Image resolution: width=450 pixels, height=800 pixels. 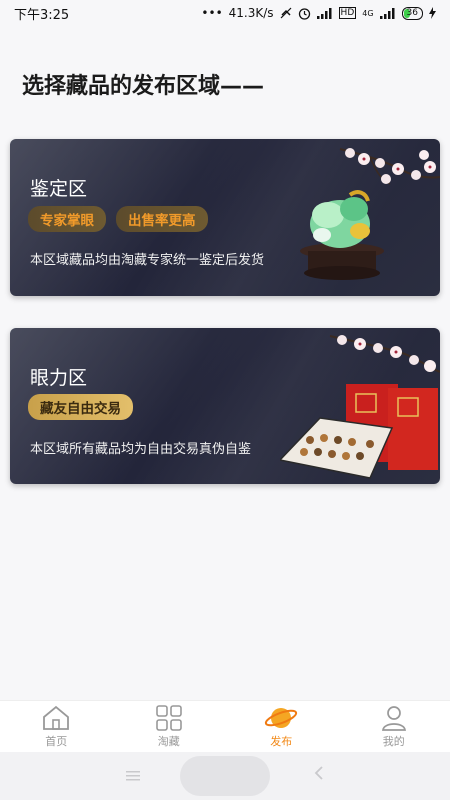 I want to click on menu-icon, so click(x=133, y=776).